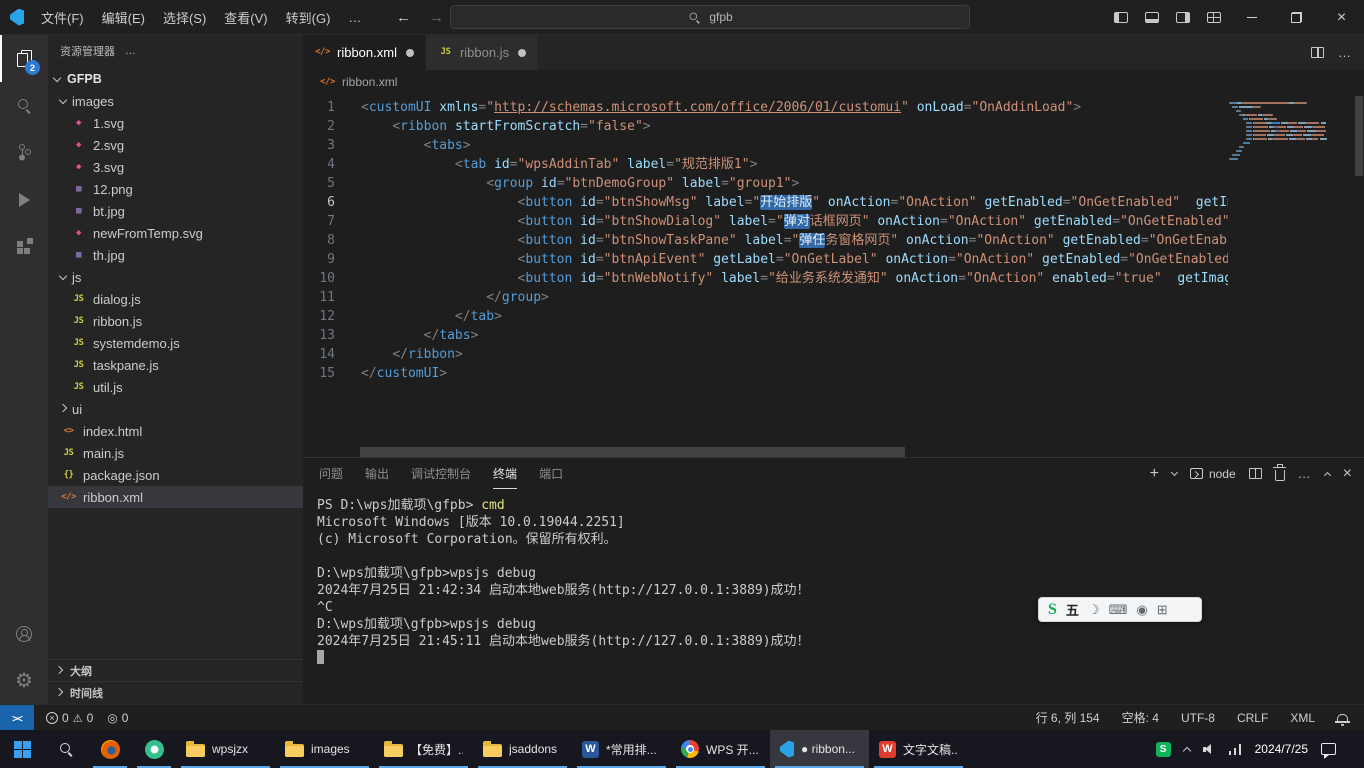 This screenshot has height=768, width=1364. I want to click on toggle-panel-button, so click(1151, 17).